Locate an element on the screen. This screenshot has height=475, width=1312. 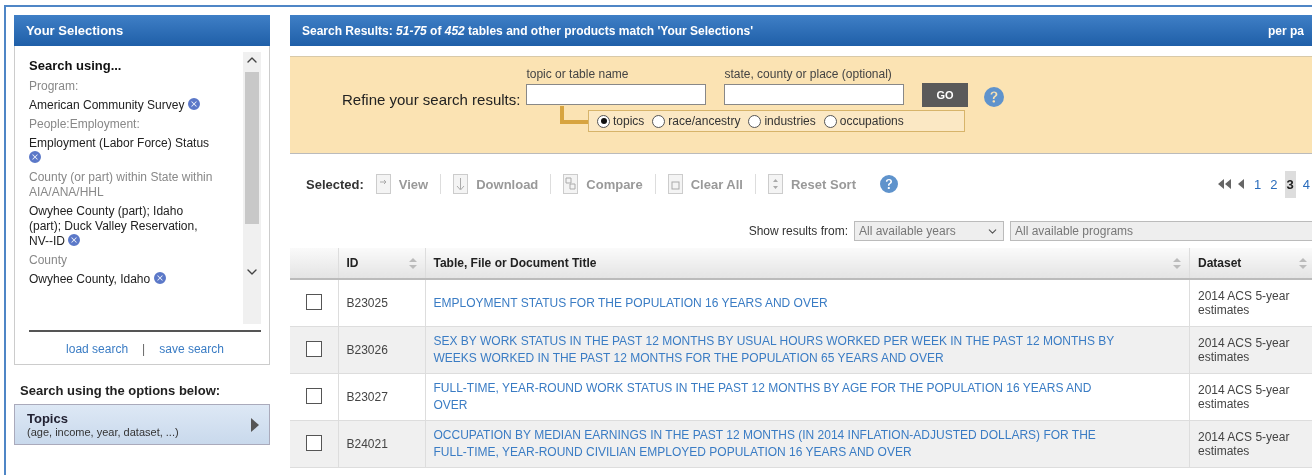
selection-label: People:Employment: is located at coordinates (85, 124).